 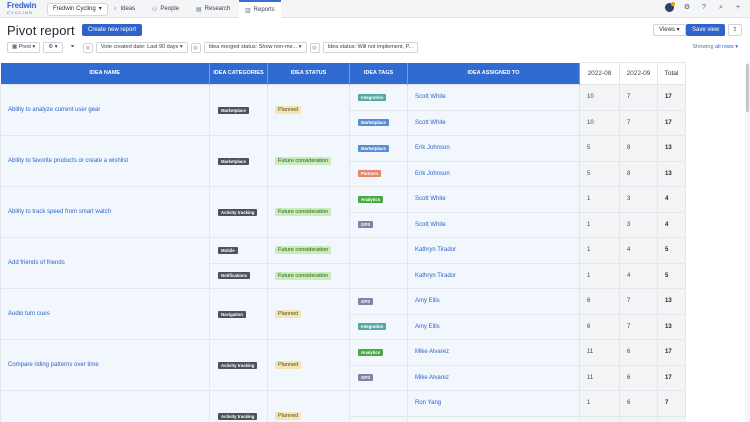 I want to click on share-button: ⇪, so click(x=735, y=30).